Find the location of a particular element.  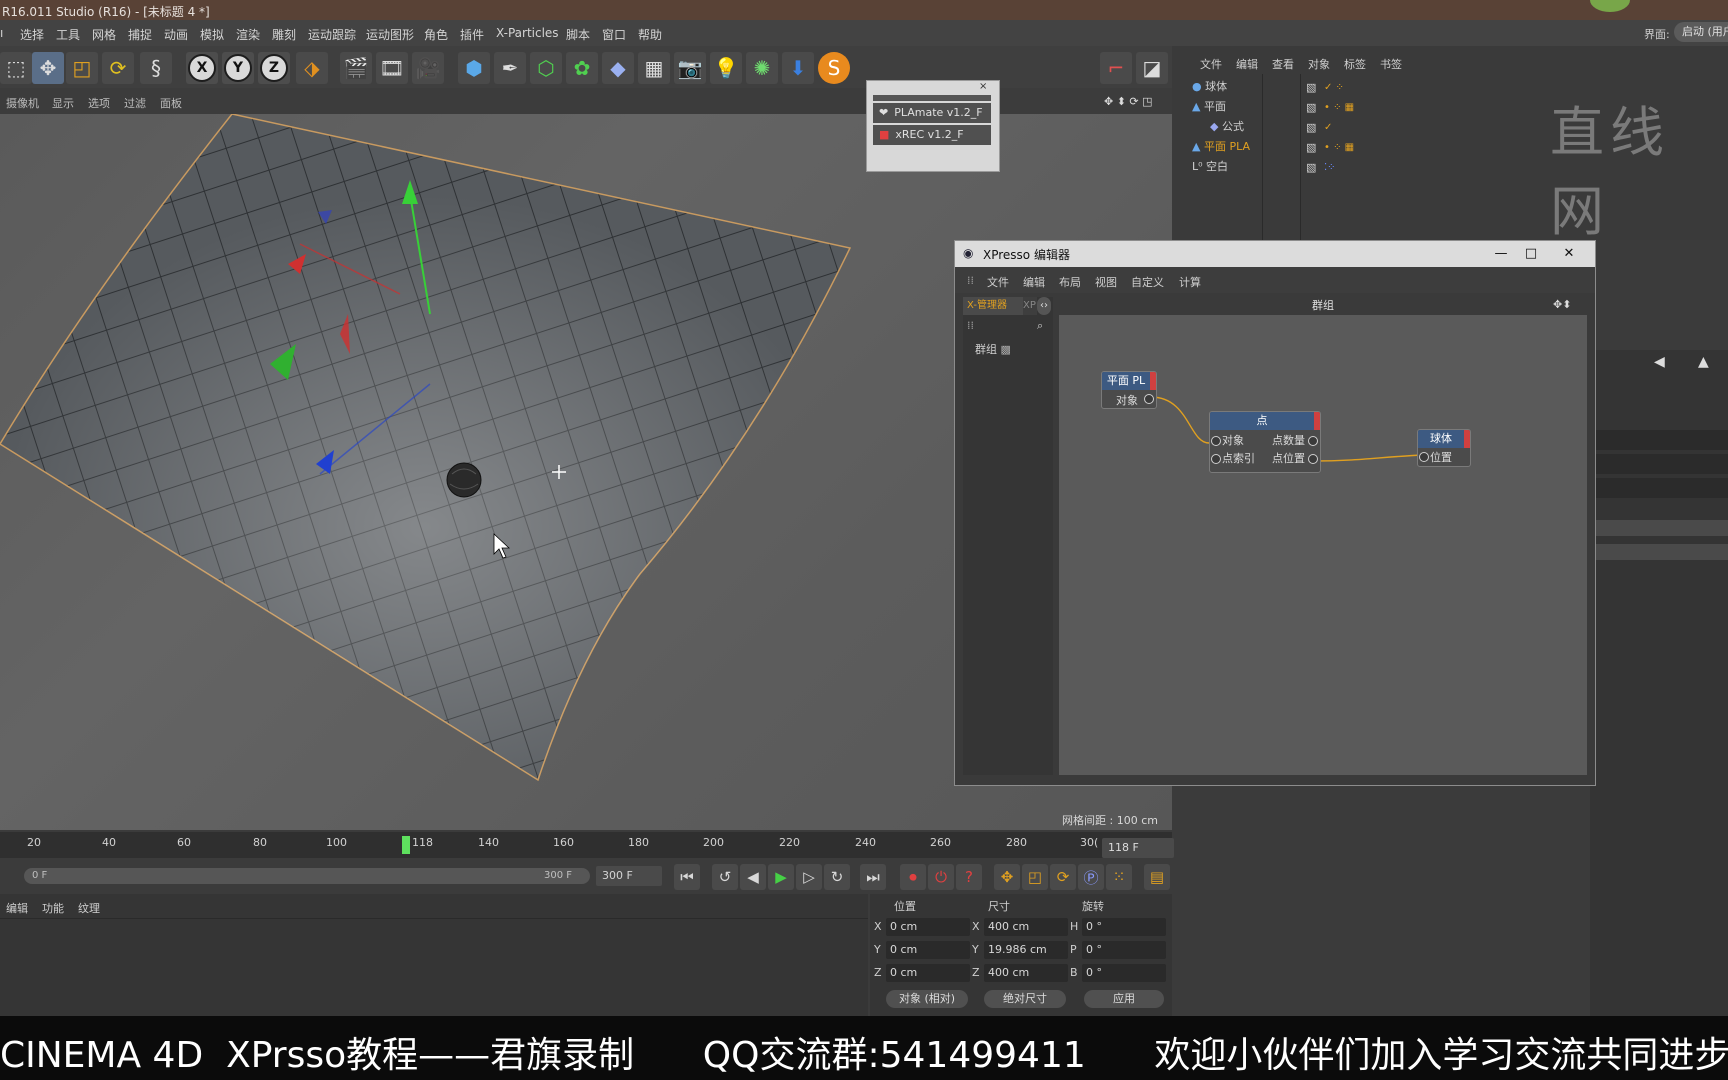

keyframe-help-icon: ? is located at coordinates (969, 877).